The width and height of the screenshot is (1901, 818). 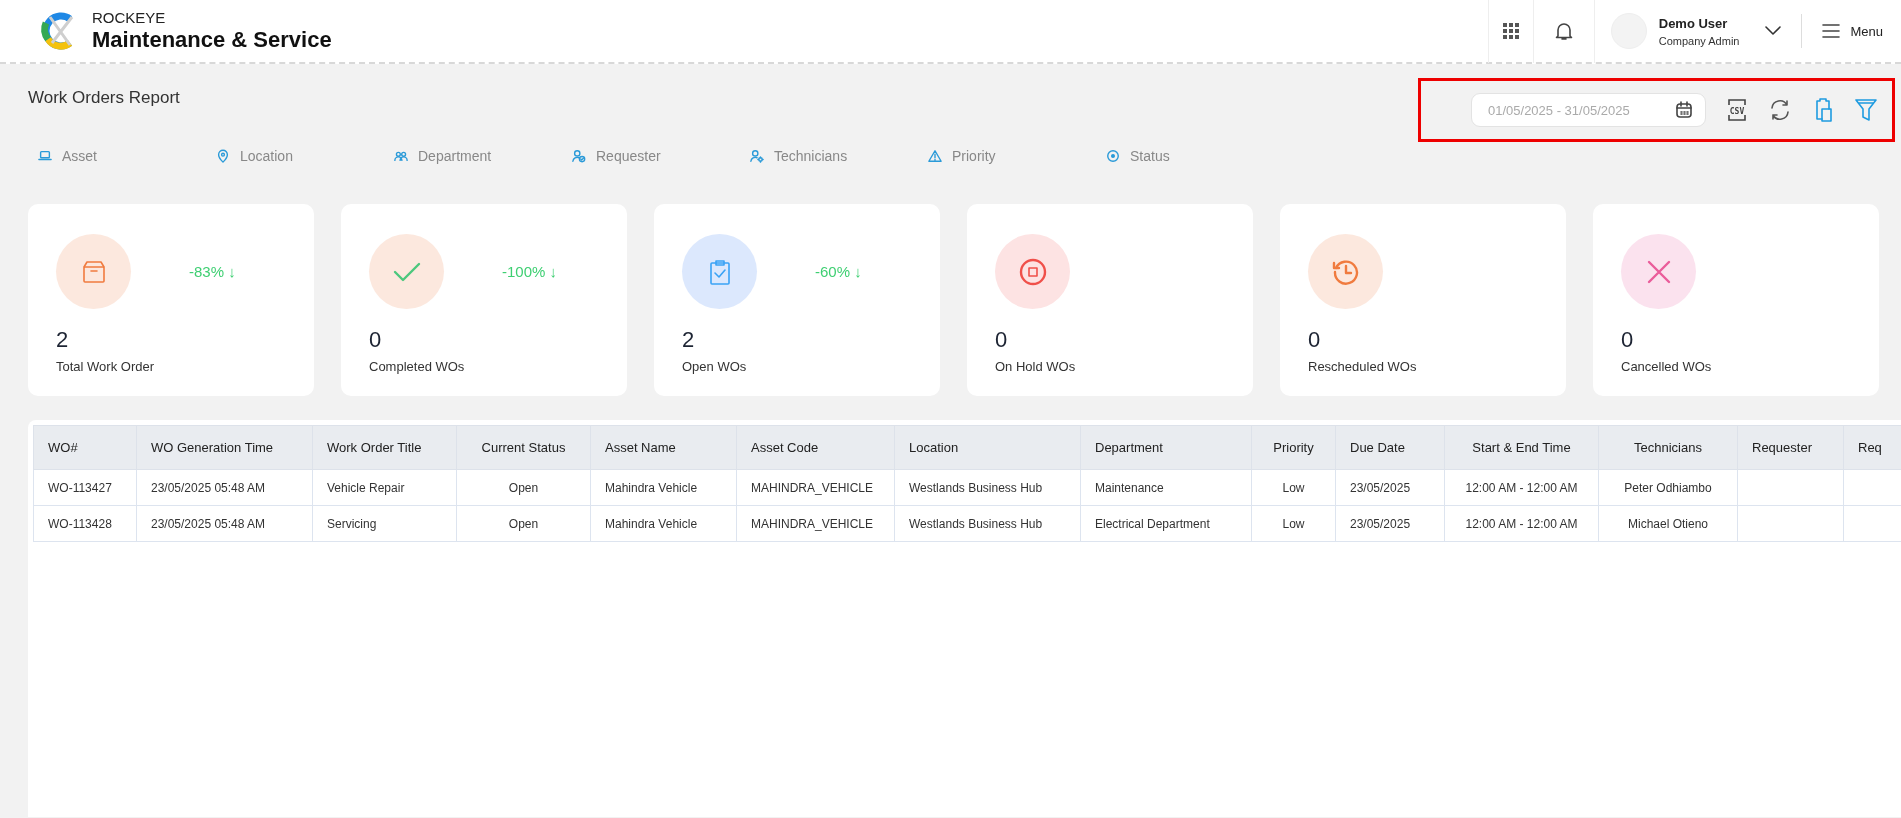 What do you see at coordinates (1851, 31) in the screenshot?
I see `menu-button: Menu` at bounding box center [1851, 31].